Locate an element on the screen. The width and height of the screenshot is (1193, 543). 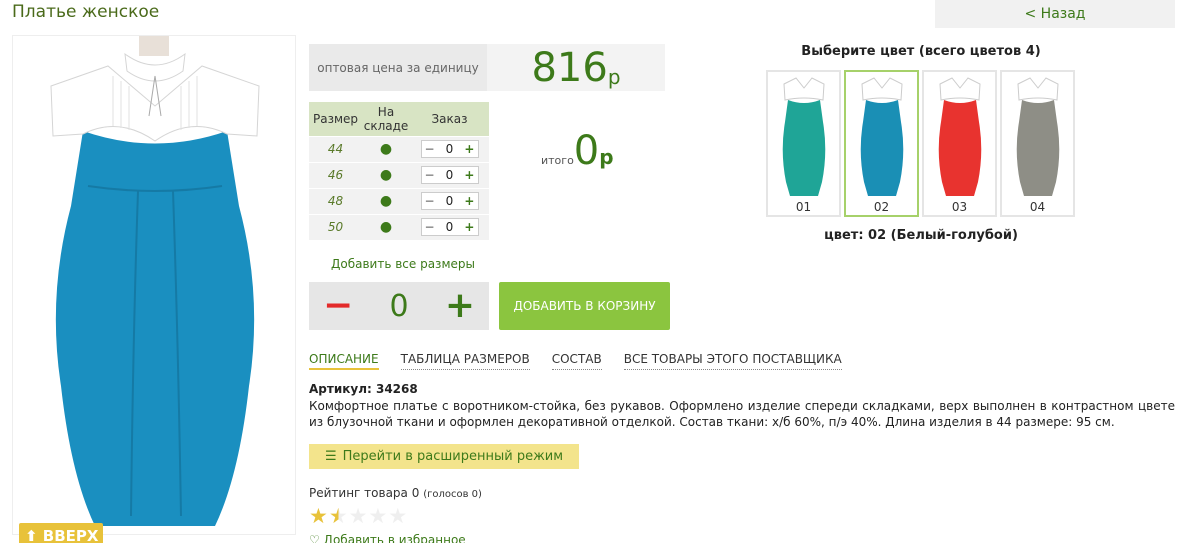
add-to-cart-button: ДОБАВИТЬ В КОРЗИНУ is located at coordinates (584, 306).